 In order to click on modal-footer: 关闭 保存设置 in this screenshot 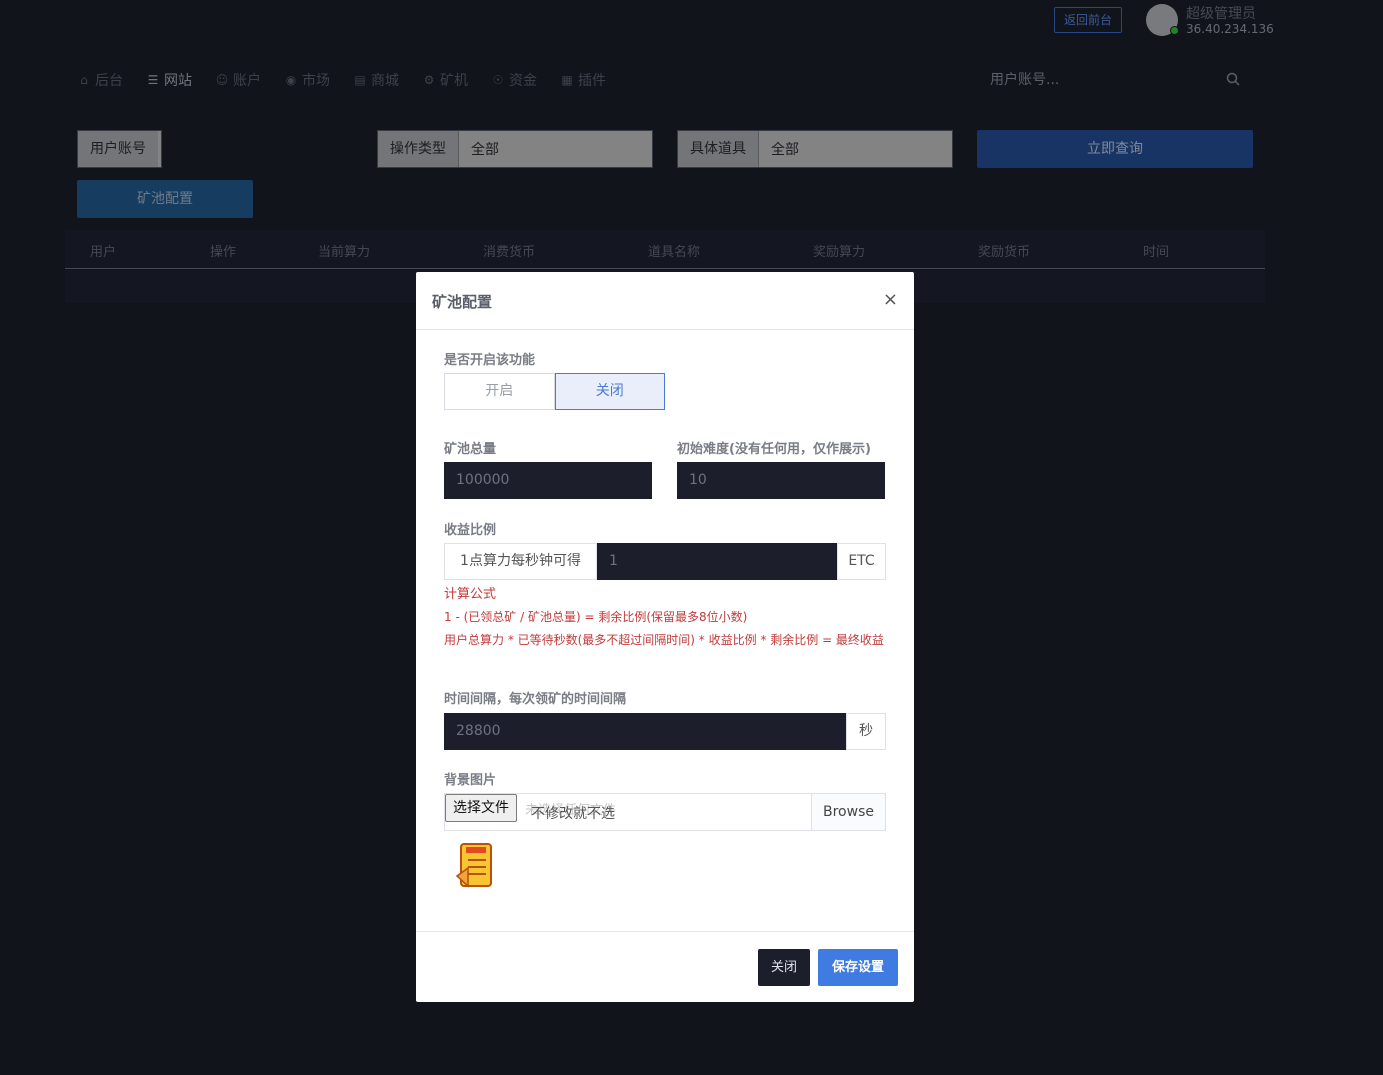, I will do `click(665, 966)`.